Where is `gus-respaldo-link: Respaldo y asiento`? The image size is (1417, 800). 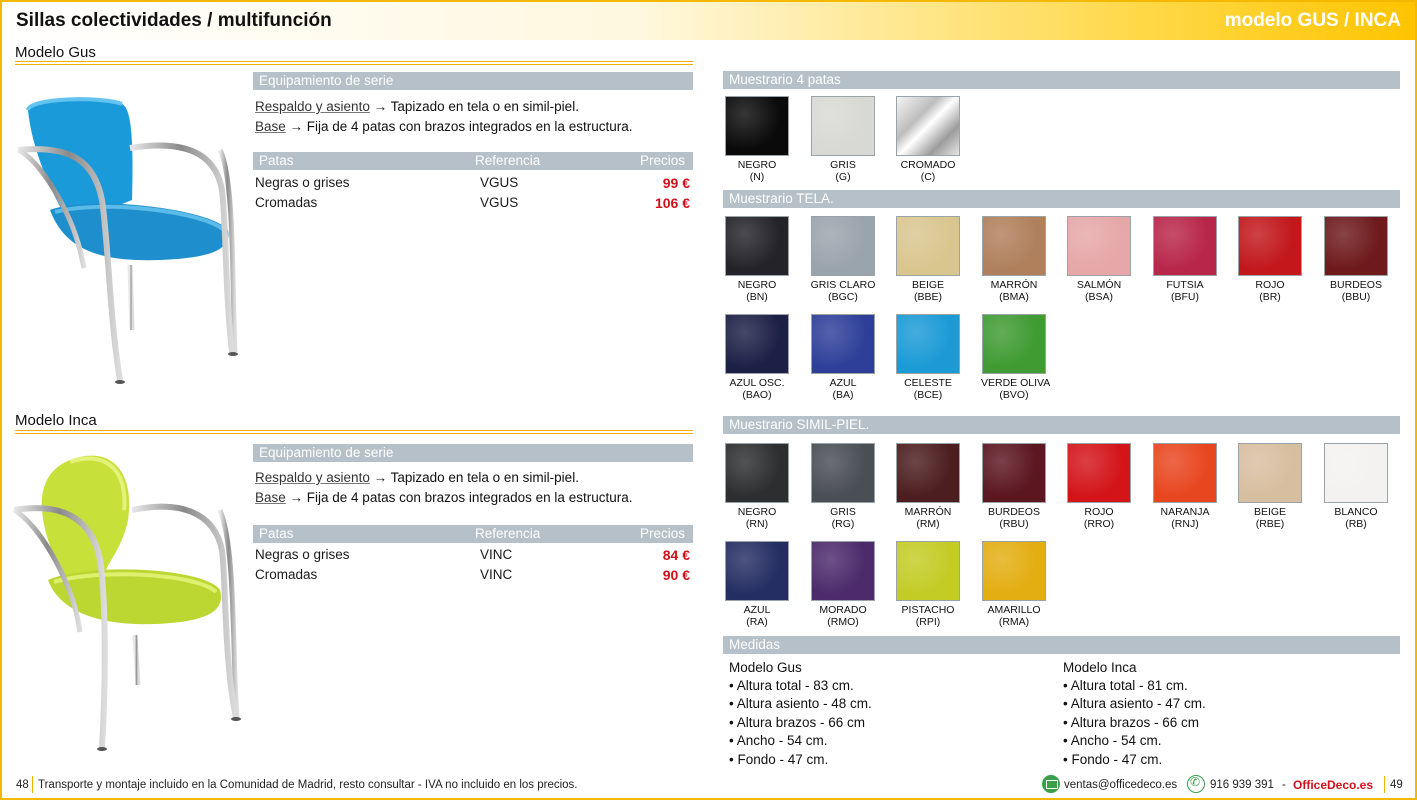
gus-respaldo-link: Respaldo y asiento is located at coordinates (312, 106).